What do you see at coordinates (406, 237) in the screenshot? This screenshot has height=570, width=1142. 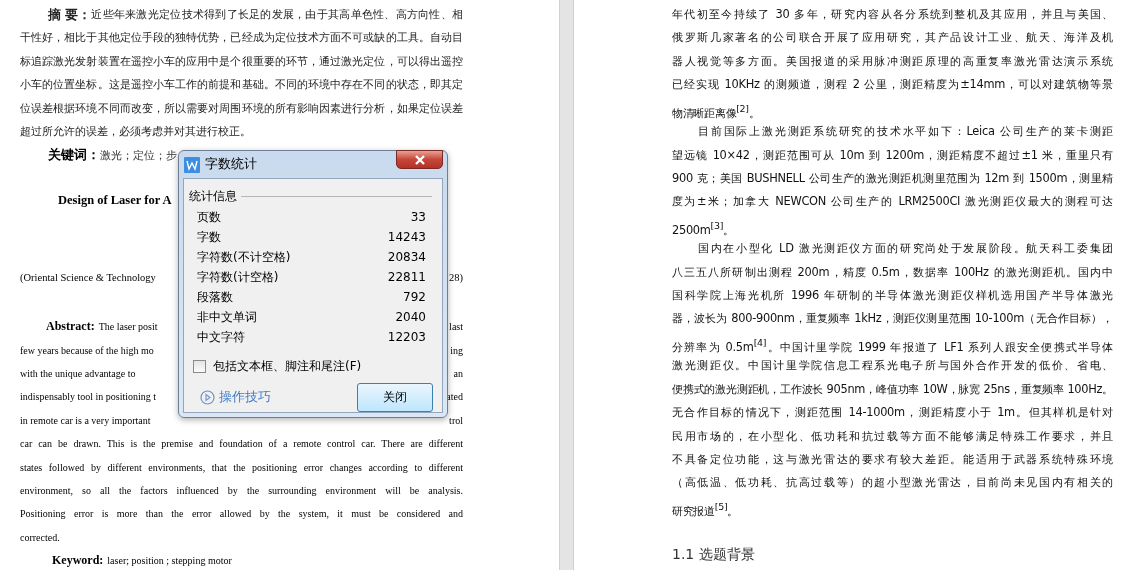 I see `stat-value: 14243` at bounding box center [406, 237].